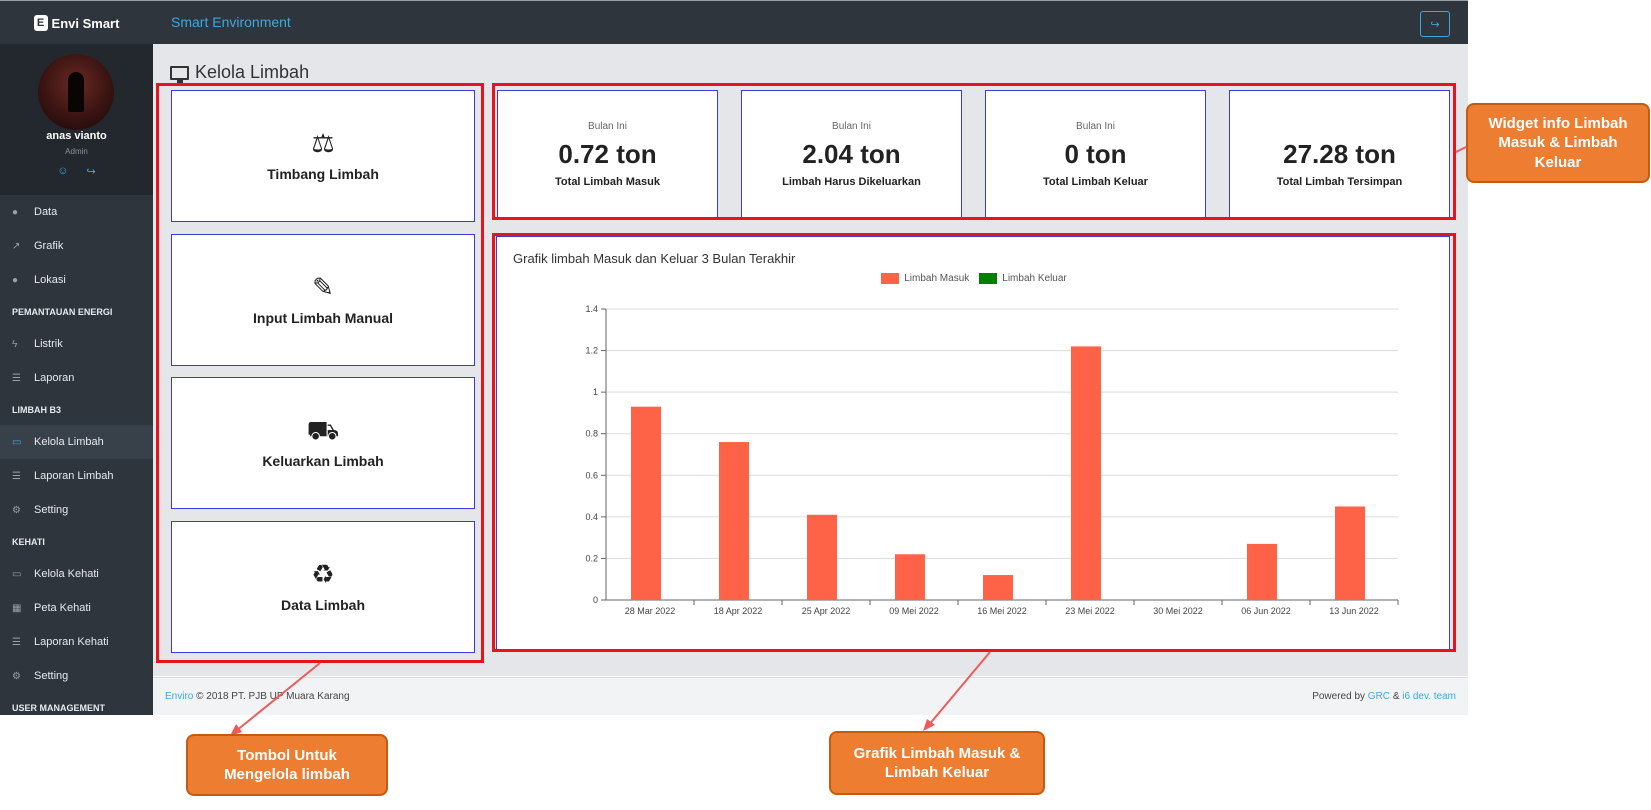 The width and height of the screenshot is (1651, 810). What do you see at coordinates (1461, 149) in the screenshot?
I see `arrow-widget` at bounding box center [1461, 149].